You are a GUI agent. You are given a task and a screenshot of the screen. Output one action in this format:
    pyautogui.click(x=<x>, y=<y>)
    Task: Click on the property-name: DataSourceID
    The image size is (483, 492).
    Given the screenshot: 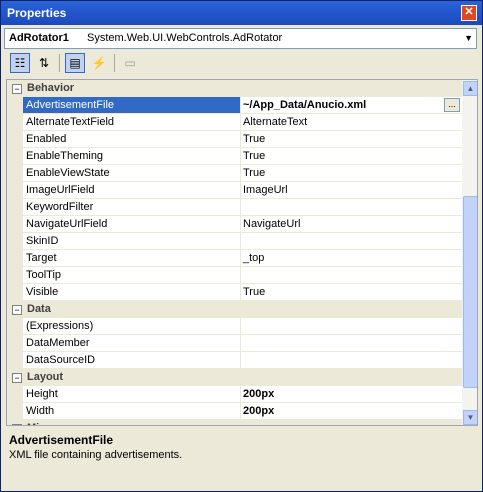 What is the action you would take?
    pyautogui.click(x=132, y=360)
    